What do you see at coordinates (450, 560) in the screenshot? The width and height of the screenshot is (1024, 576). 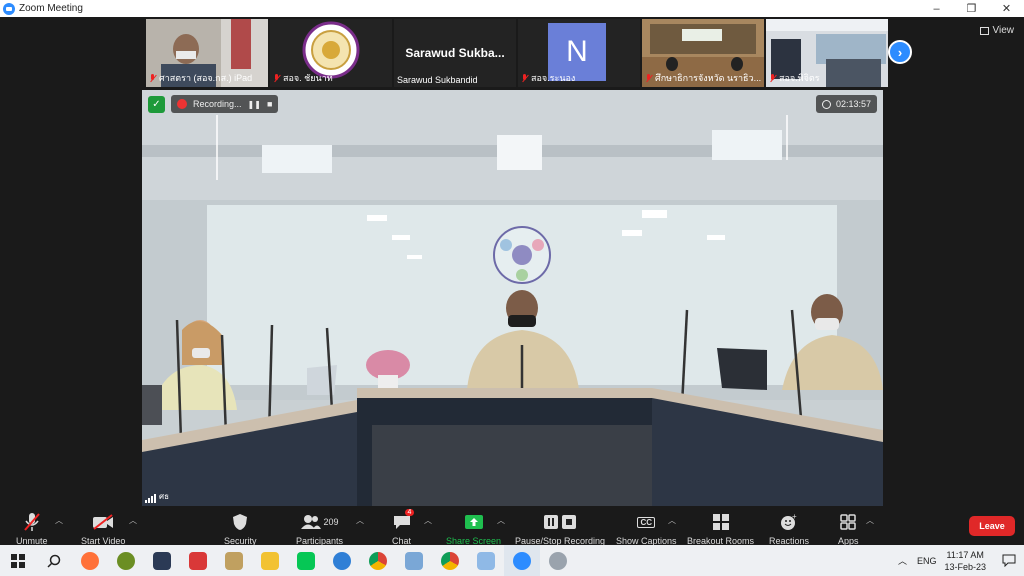 I see `chrome-alt-icon` at bounding box center [450, 560].